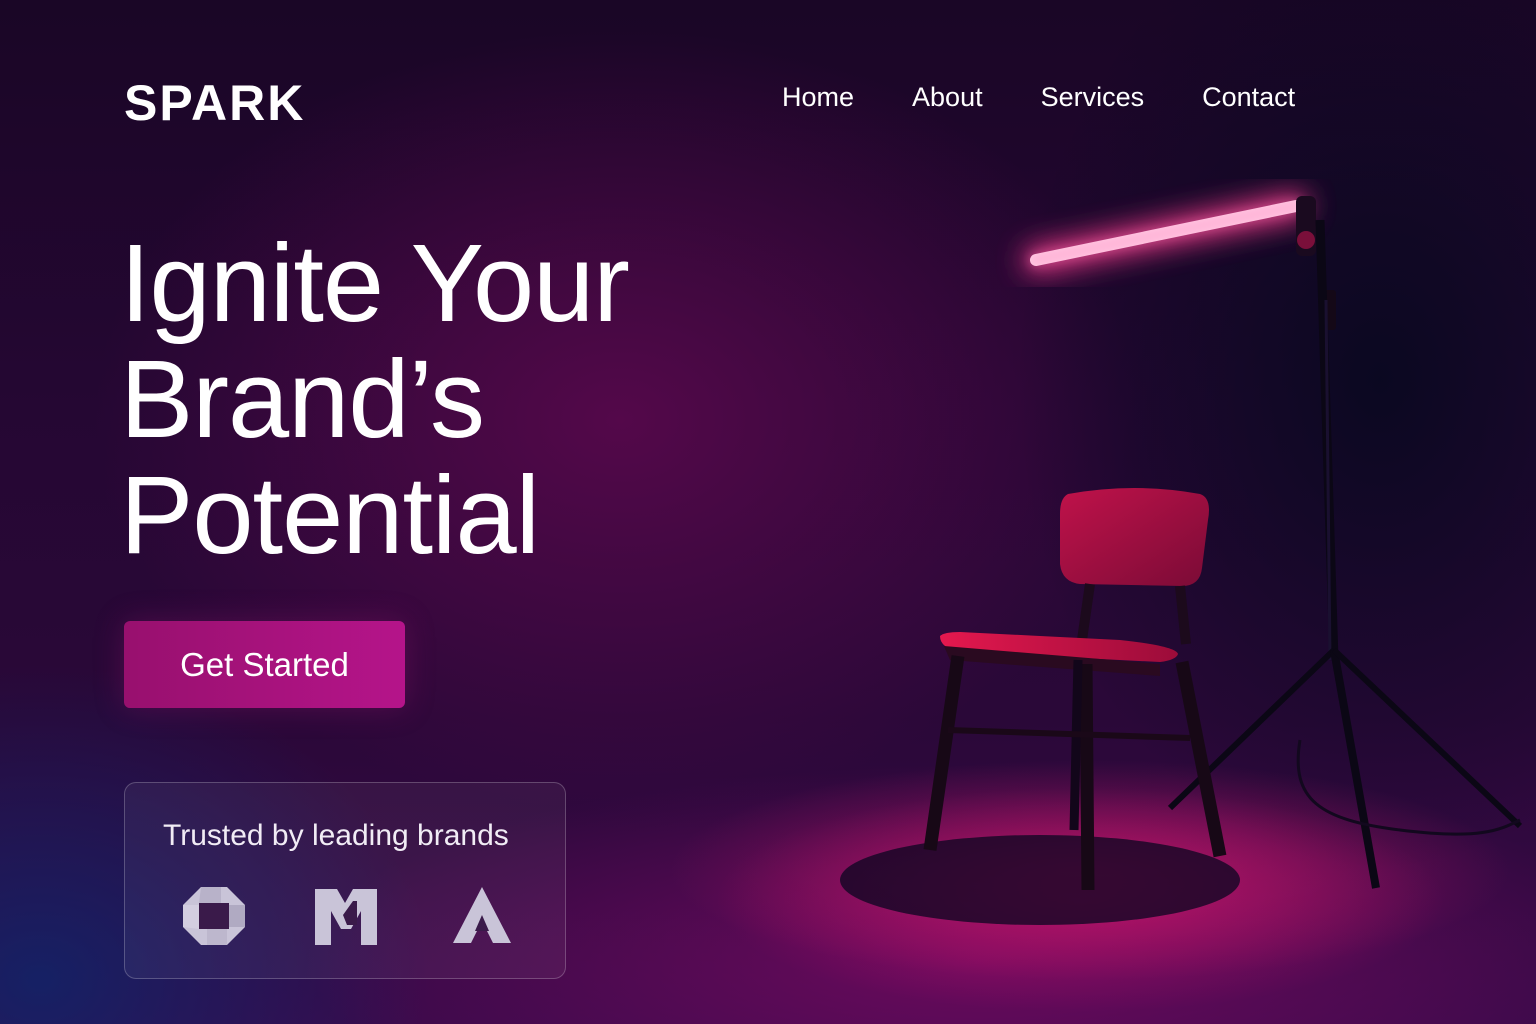 The width and height of the screenshot is (1536, 1024). Describe the element at coordinates (336, 835) in the screenshot. I see `trusted-brands-title: Trusted by leading brands` at that location.